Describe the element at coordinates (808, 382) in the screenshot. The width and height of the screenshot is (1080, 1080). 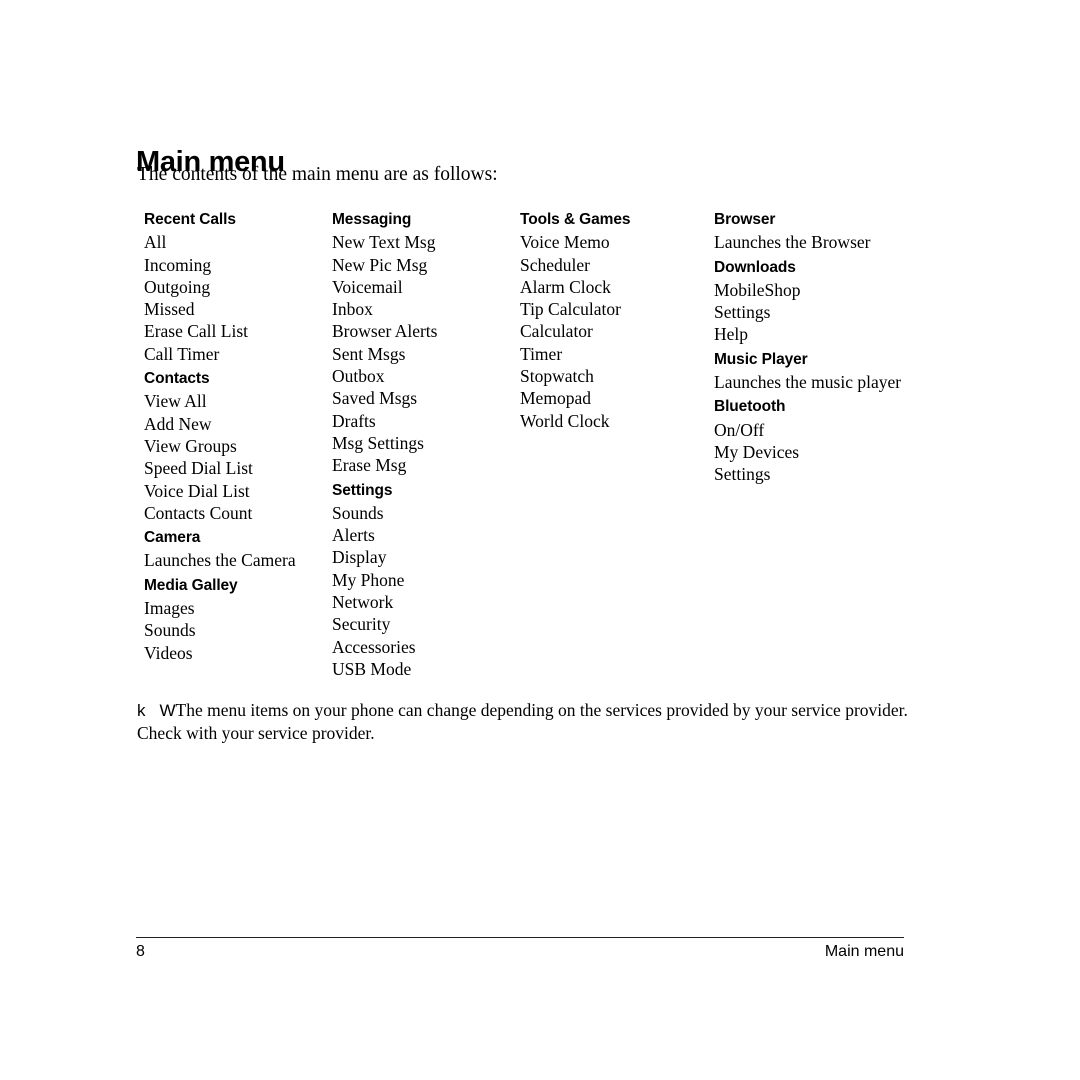
I see `menu-item: Launches the music player` at that location.